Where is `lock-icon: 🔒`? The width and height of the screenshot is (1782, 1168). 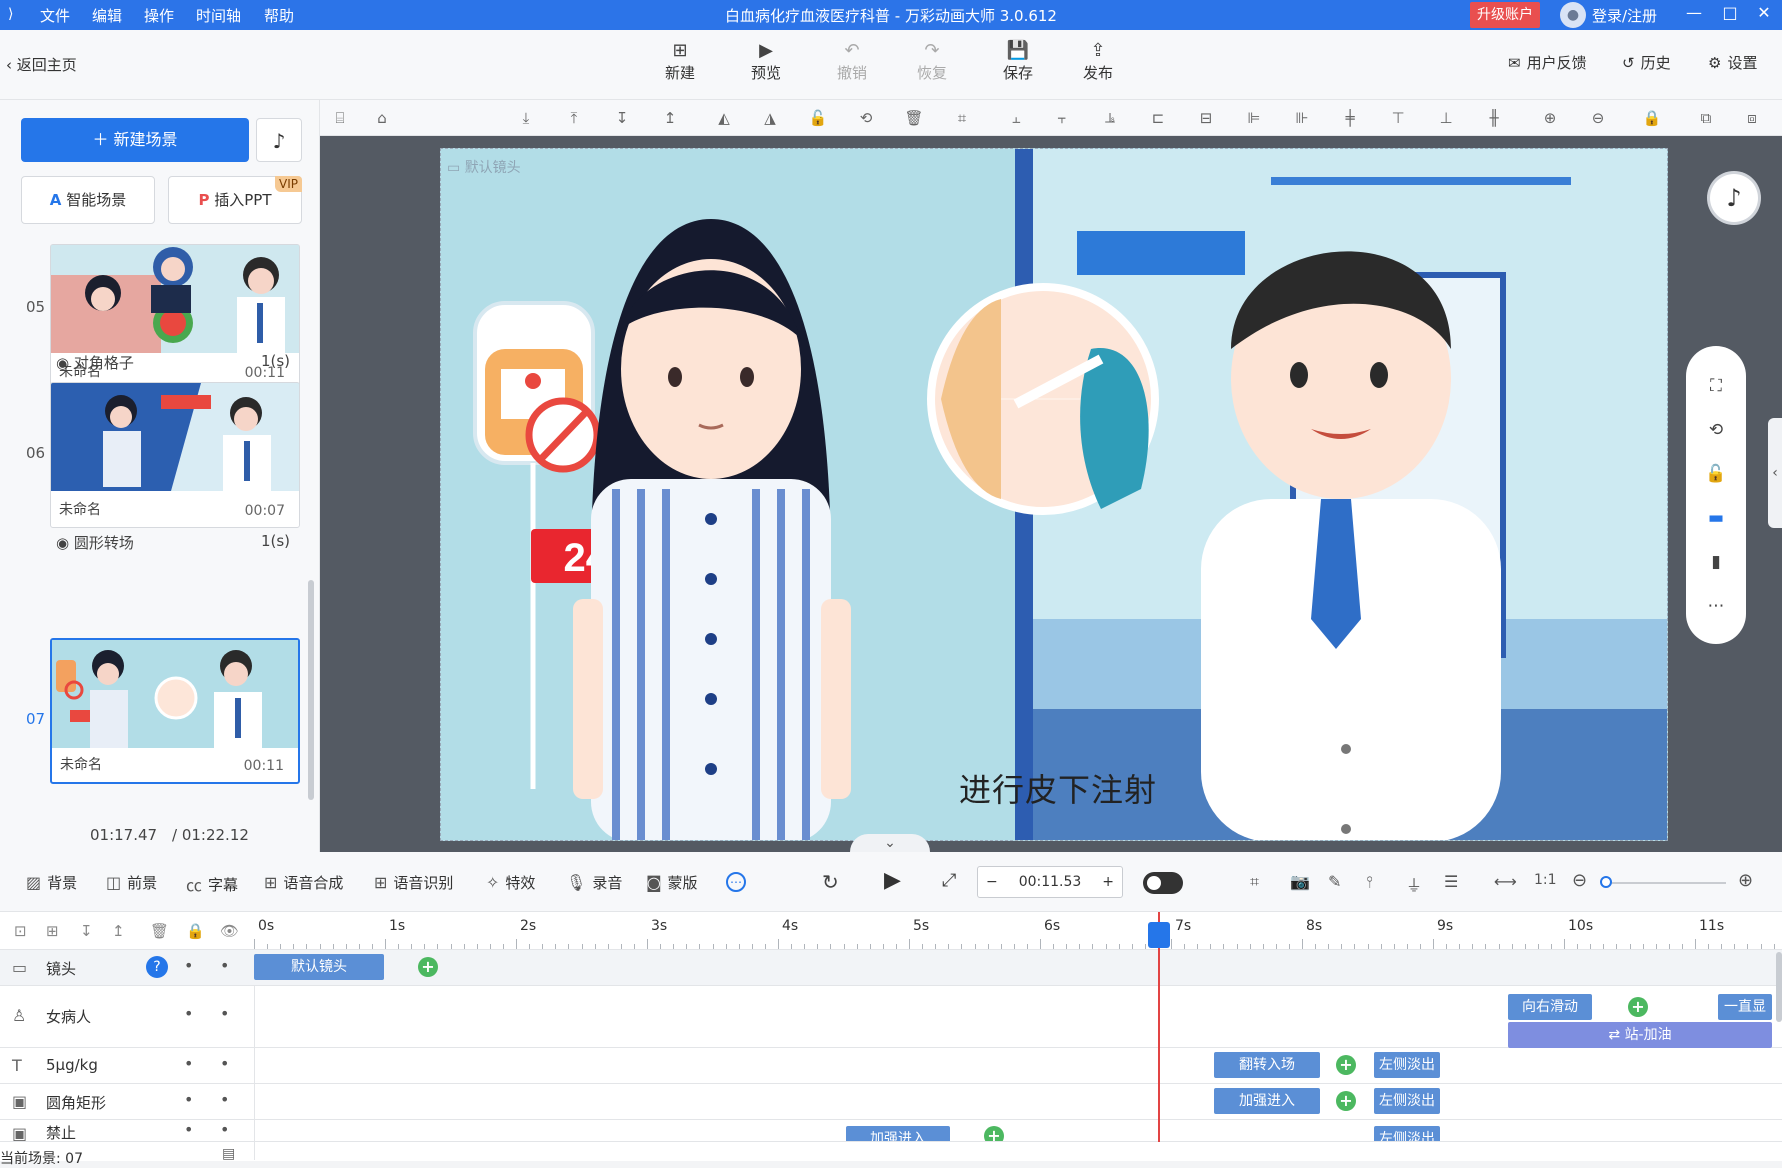 lock-icon: 🔒 is located at coordinates (195, 931).